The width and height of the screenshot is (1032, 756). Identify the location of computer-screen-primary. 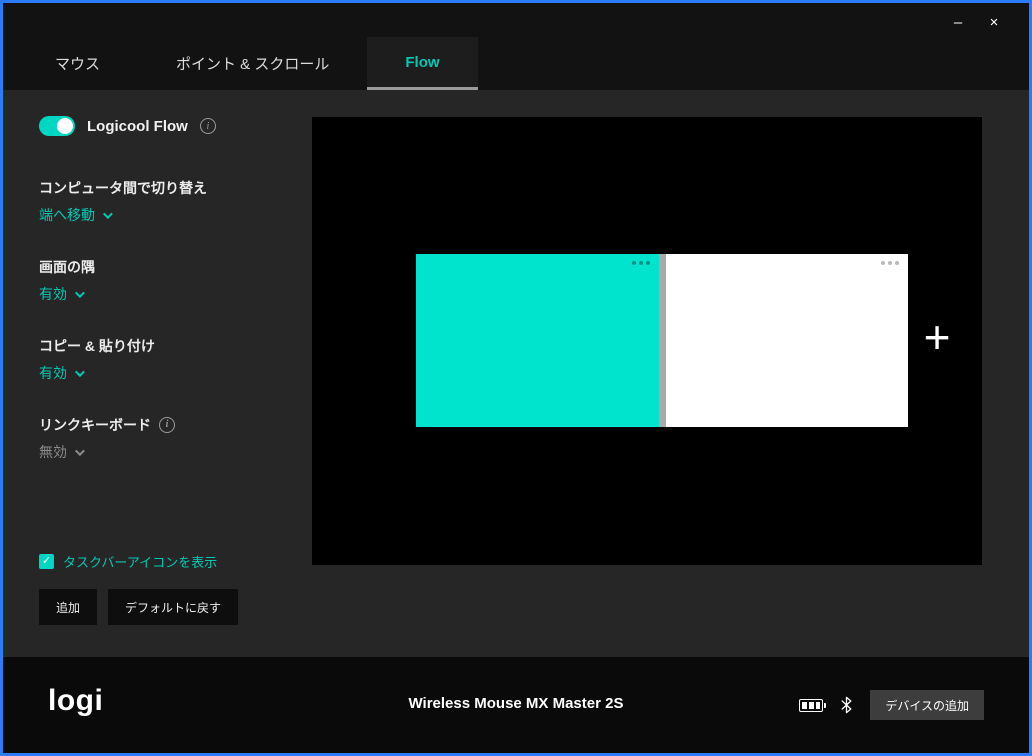
(537, 340).